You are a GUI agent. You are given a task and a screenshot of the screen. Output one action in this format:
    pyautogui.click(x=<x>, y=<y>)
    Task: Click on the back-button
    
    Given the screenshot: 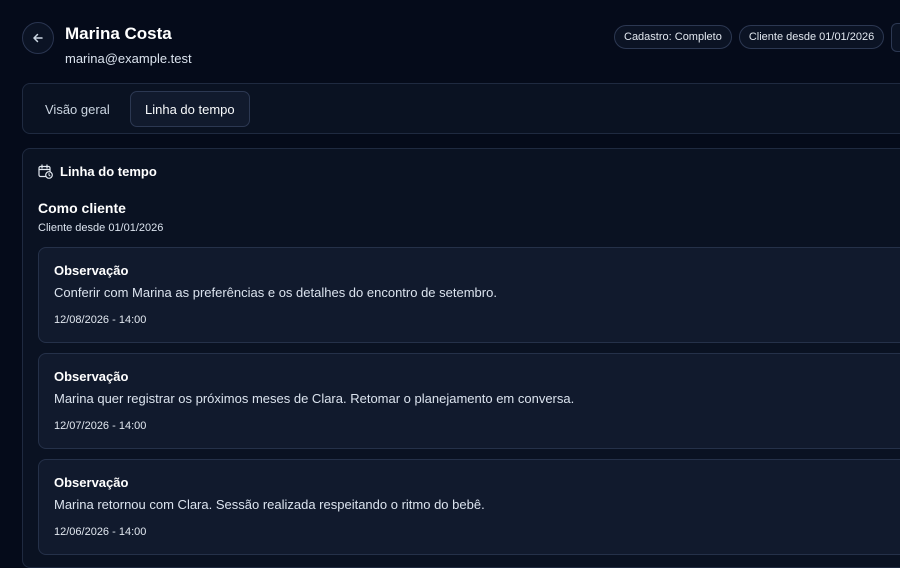 What is the action you would take?
    pyautogui.click(x=38, y=38)
    